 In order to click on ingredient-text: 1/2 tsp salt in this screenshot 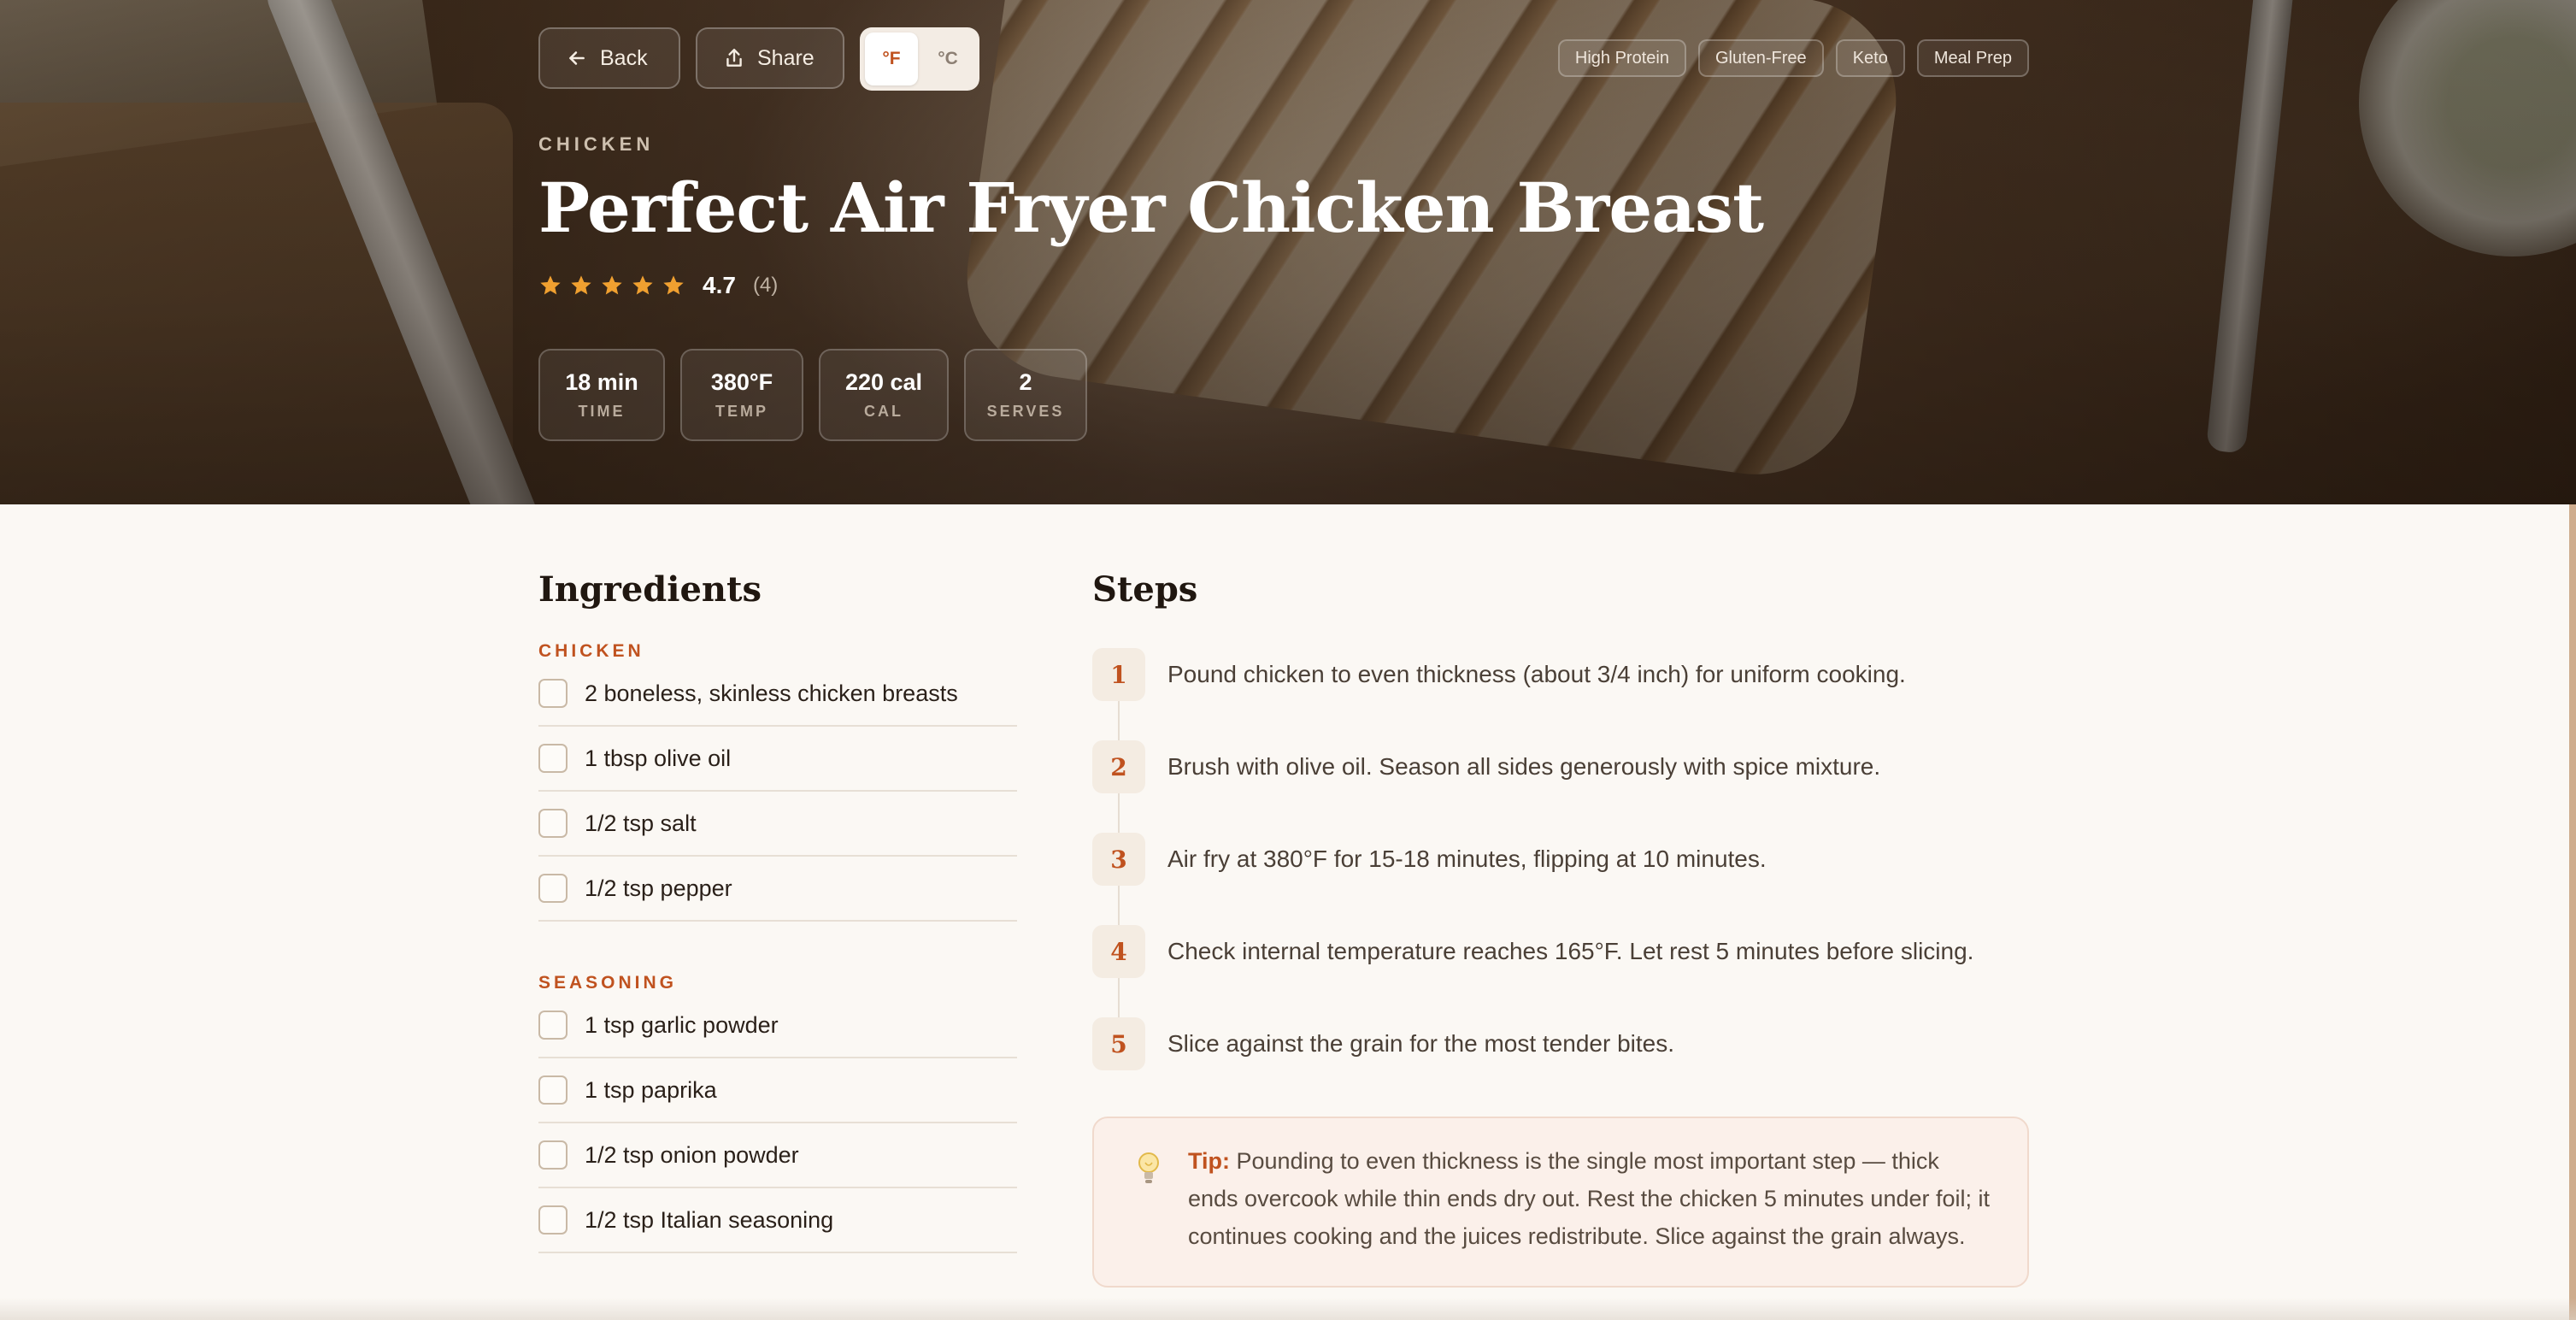, I will do `click(641, 823)`.